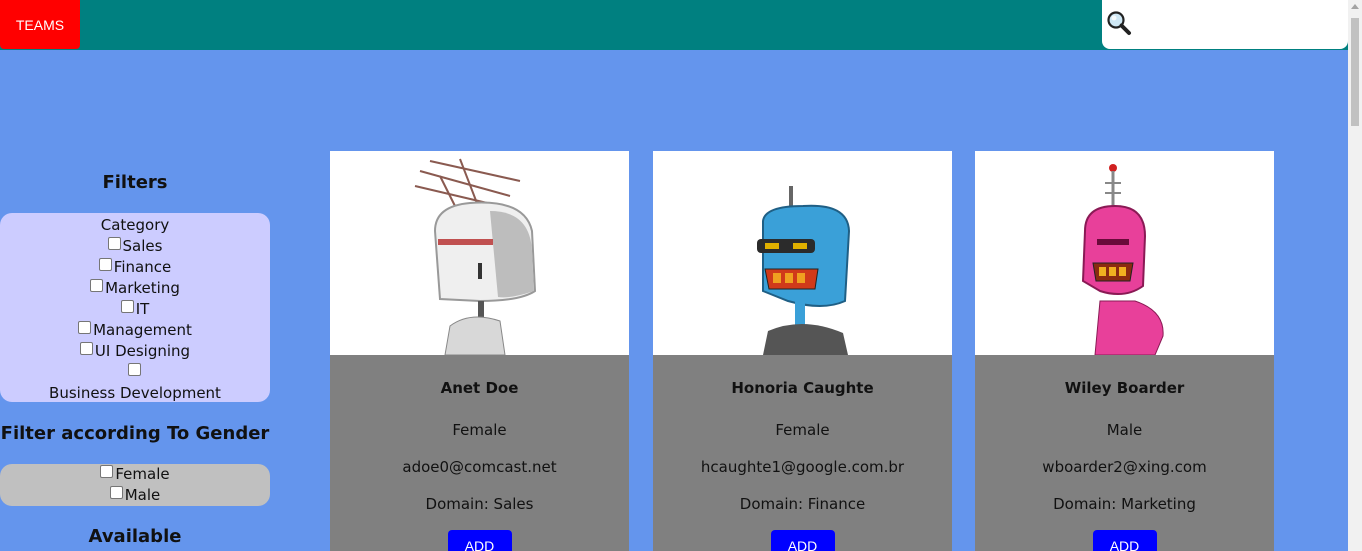 The width and height of the screenshot is (1362, 551). Describe the element at coordinates (135, 182) in the screenshot. I see `filters-title: Filters` at that location.